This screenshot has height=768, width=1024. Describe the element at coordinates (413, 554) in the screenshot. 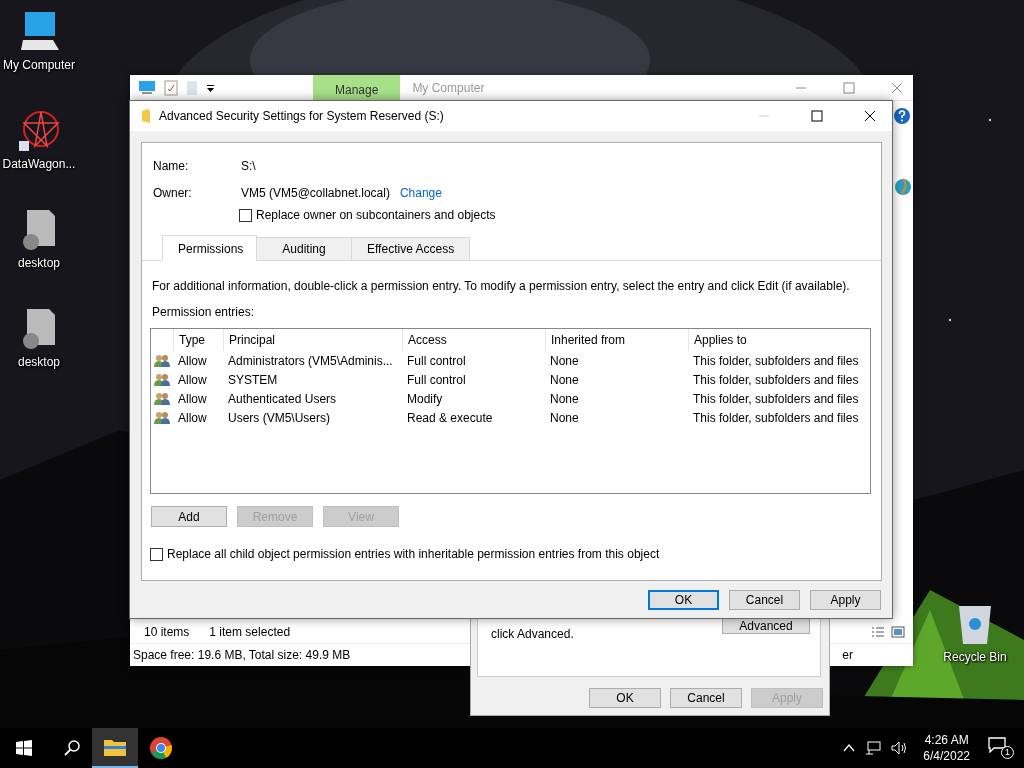

I see `checkbox-label: Replace all child object permission entries with inheritable permission entries from this object` at that location.